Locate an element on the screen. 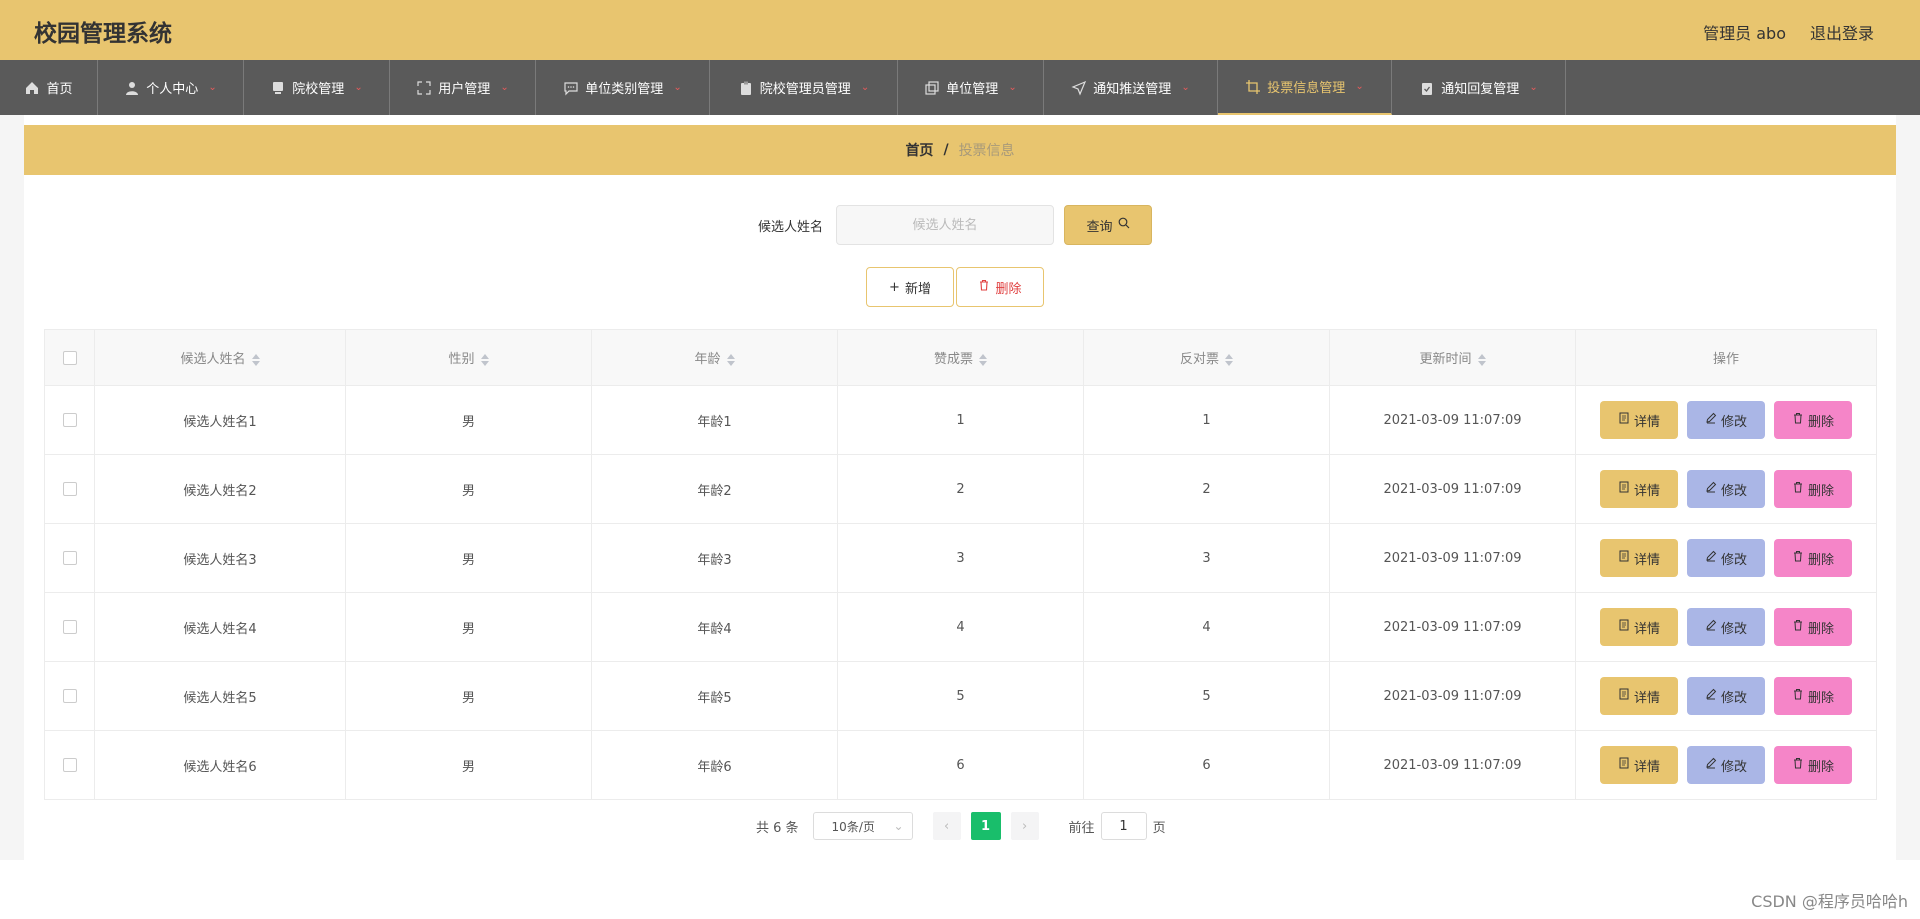 Image resolution: width=1920 pixels, height=919 pixels. bulk-delete-button: 删除 is located at coordinates (1000, 287).